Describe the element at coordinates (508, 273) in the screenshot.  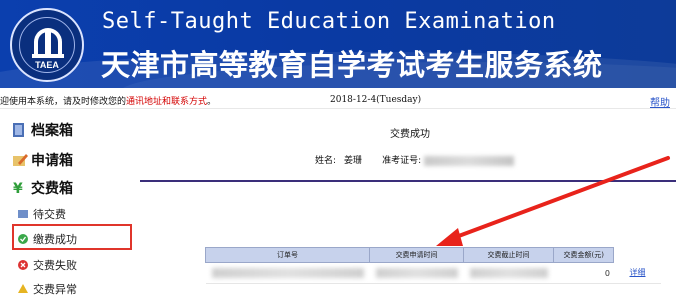
I see `deadline-redacted` at that location.